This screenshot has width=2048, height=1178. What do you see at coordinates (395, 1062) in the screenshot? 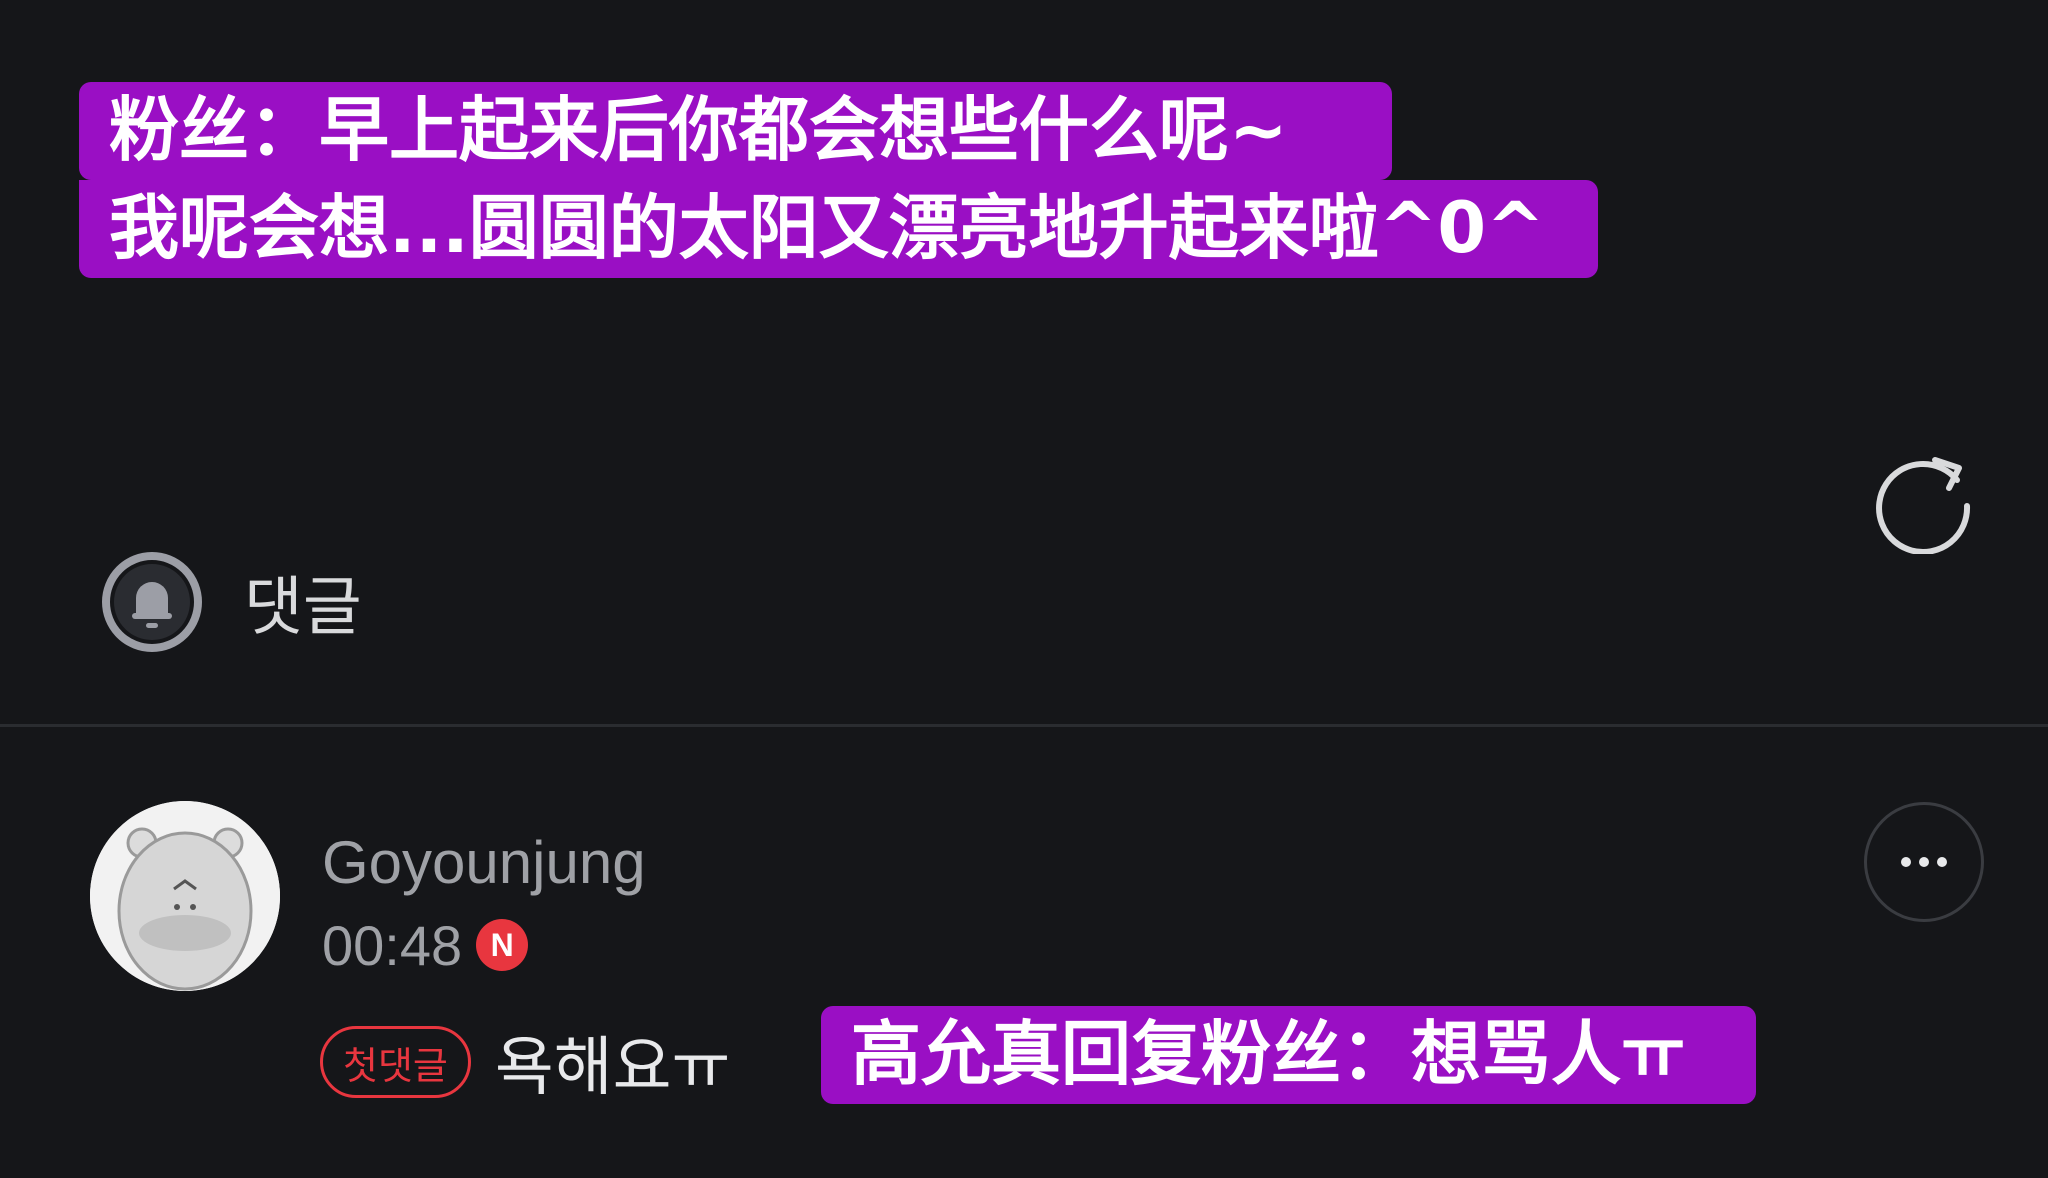
I see `first-comment-badge: 첫댓글` at bounding box center [395, 1062].